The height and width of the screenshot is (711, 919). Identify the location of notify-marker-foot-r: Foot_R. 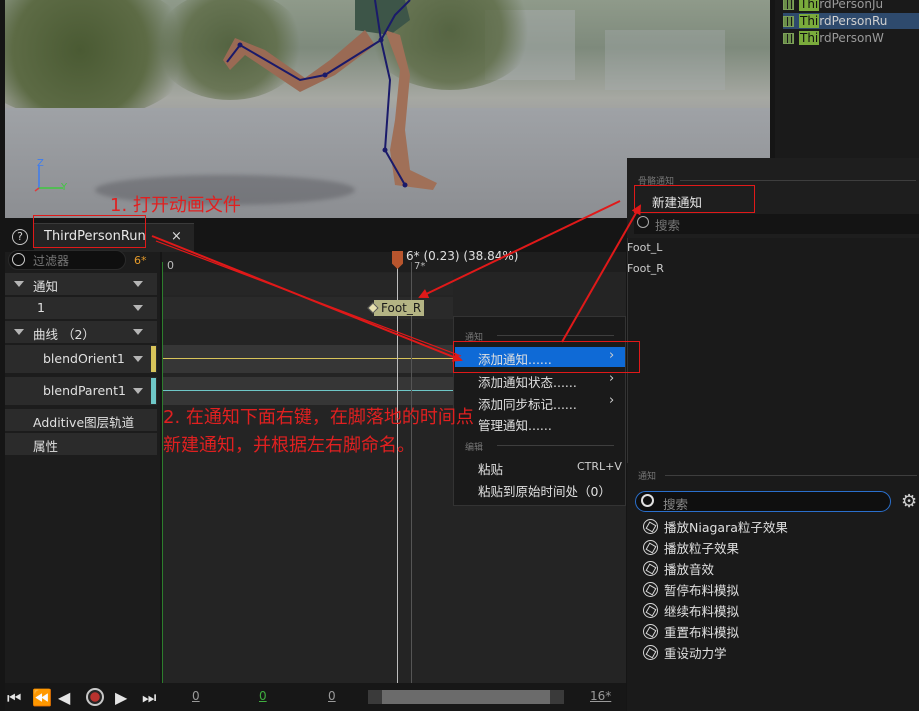
(399, 308).